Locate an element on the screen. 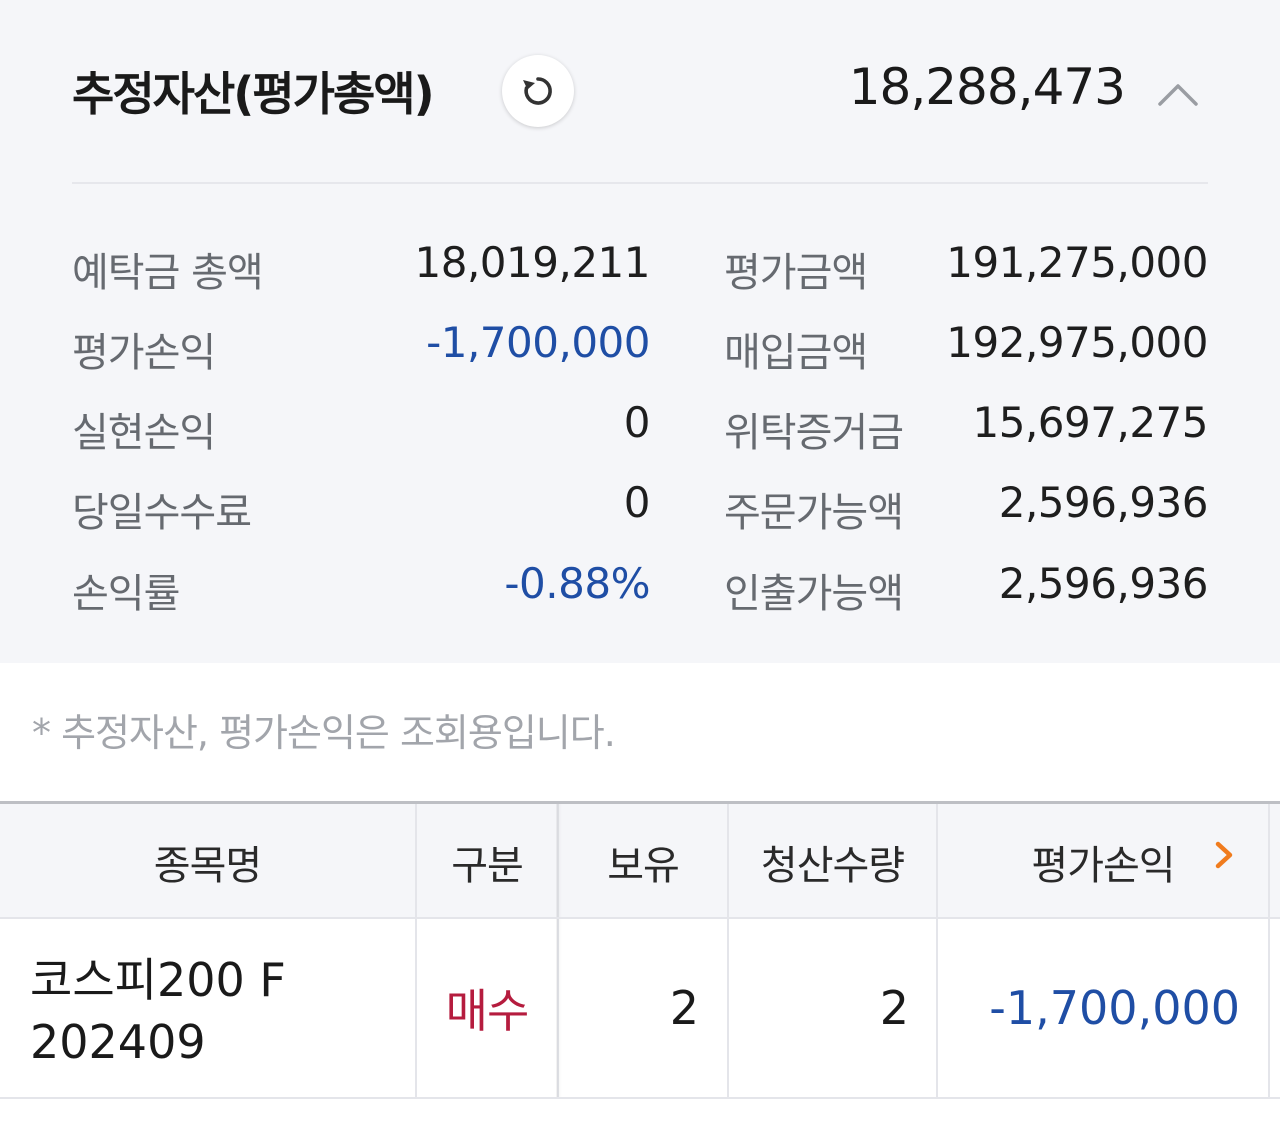 The image size is (1280, 1138). type-cell: 매수 is located at coordinates (487, 1008).